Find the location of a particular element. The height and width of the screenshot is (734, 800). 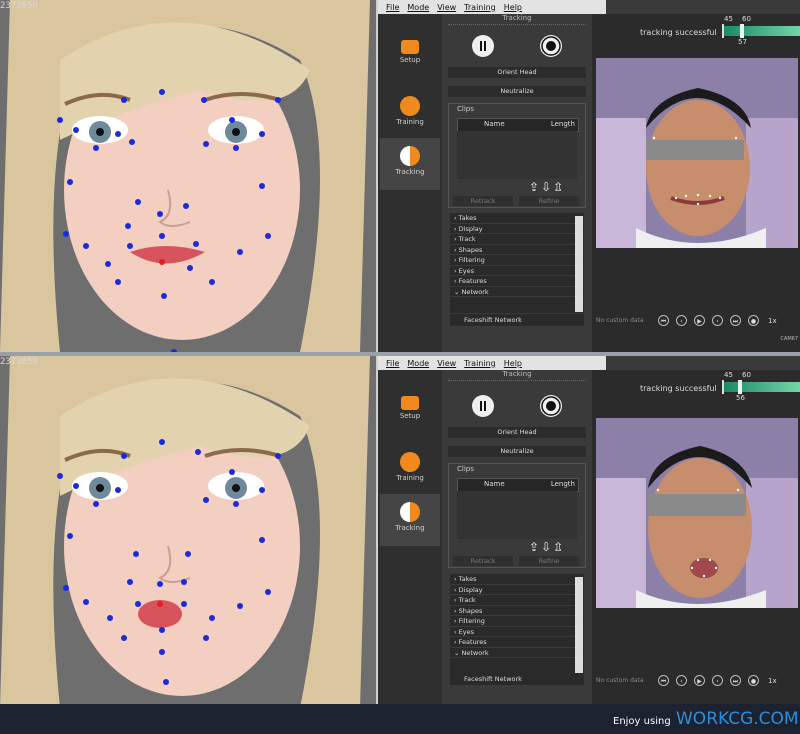

footer-bar: Enjoy using WORKCG.COM is located at coordinates (400, 719).